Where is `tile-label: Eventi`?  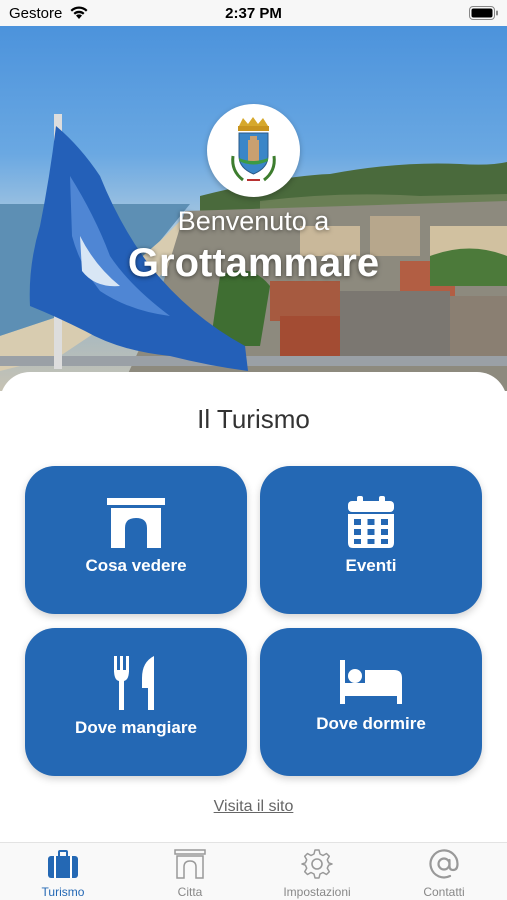
tile-label: Eventi is located at coordinates (371, 565).